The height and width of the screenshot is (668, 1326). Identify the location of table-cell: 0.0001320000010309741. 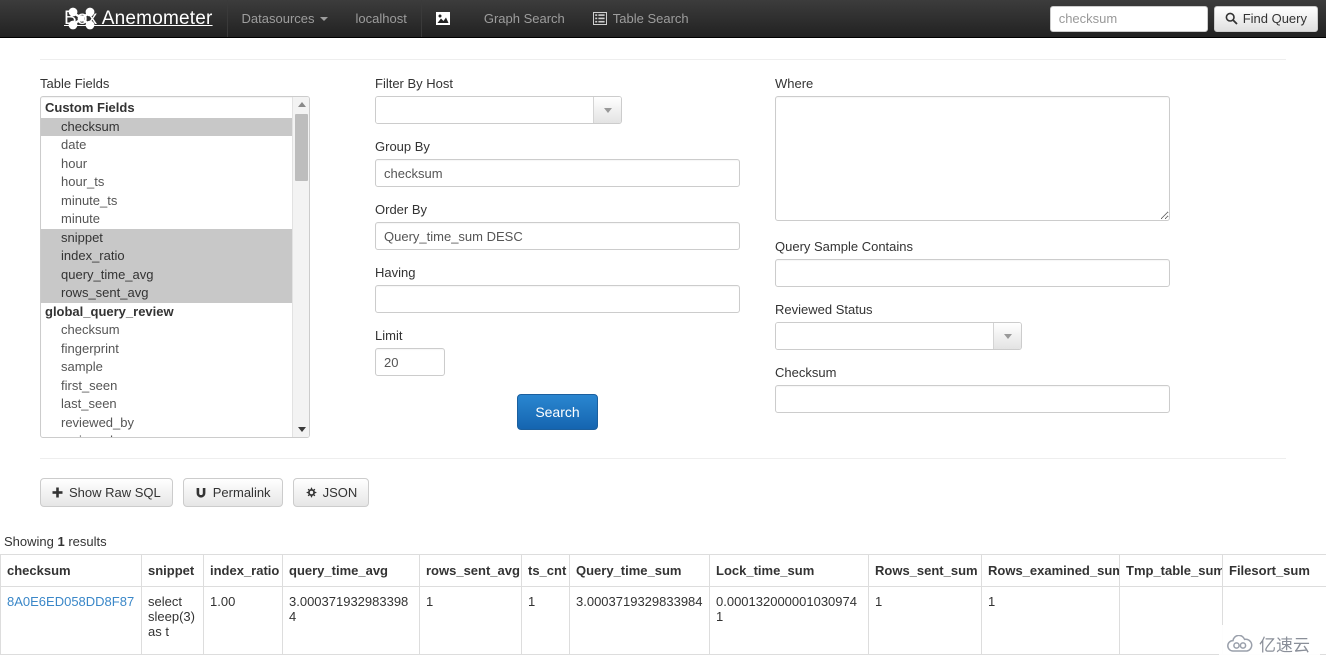
(789, 620).